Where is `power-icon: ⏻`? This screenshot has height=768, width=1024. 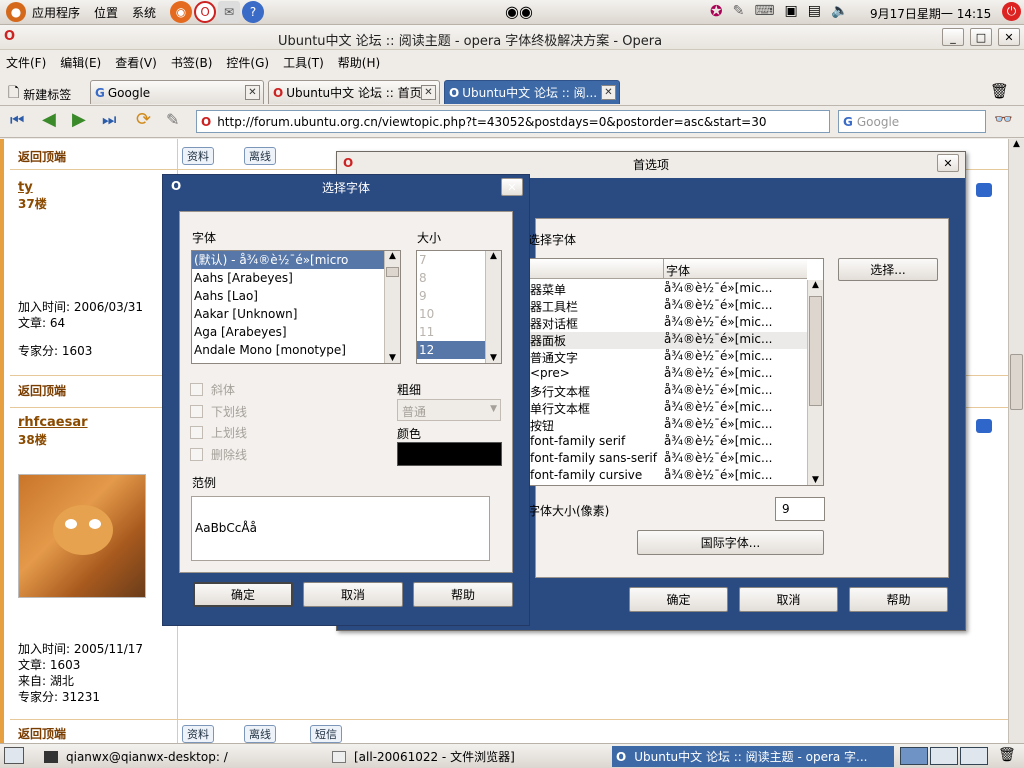
power-icon: ⏻ is located at coordinates (1011, 11).